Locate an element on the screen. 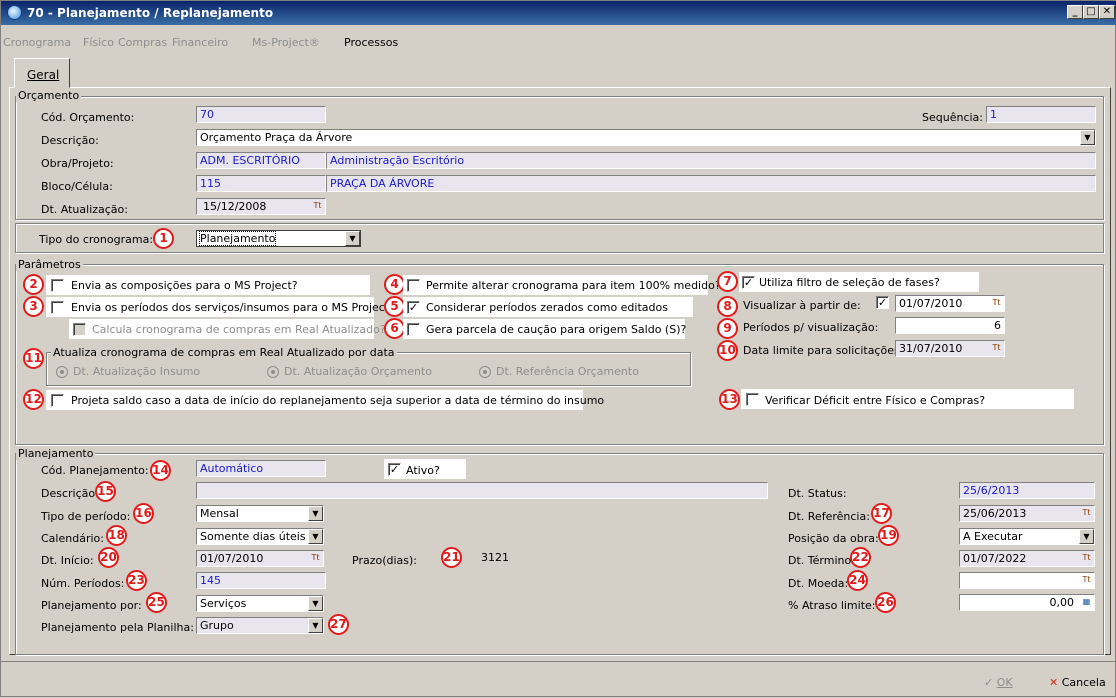 The image size is (1116, 698). descricao-value: Orçamento Praça da Árvore is located at coordinates (276, 137).